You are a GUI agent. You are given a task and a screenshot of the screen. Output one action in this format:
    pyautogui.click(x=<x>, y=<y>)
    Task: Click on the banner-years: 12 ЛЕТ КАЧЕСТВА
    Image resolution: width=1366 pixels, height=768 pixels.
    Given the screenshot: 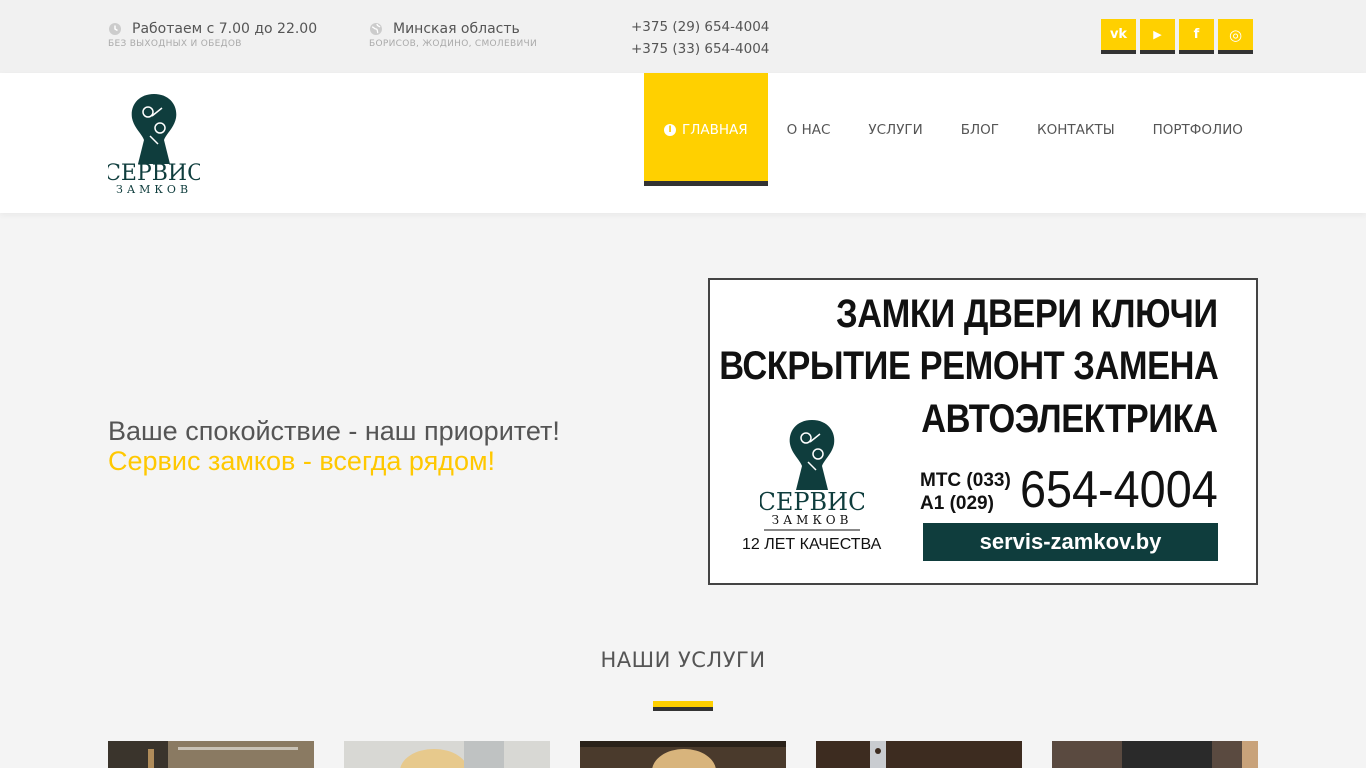 What is the action you would take?
    pyautogui.click(x=812, y=544)
    